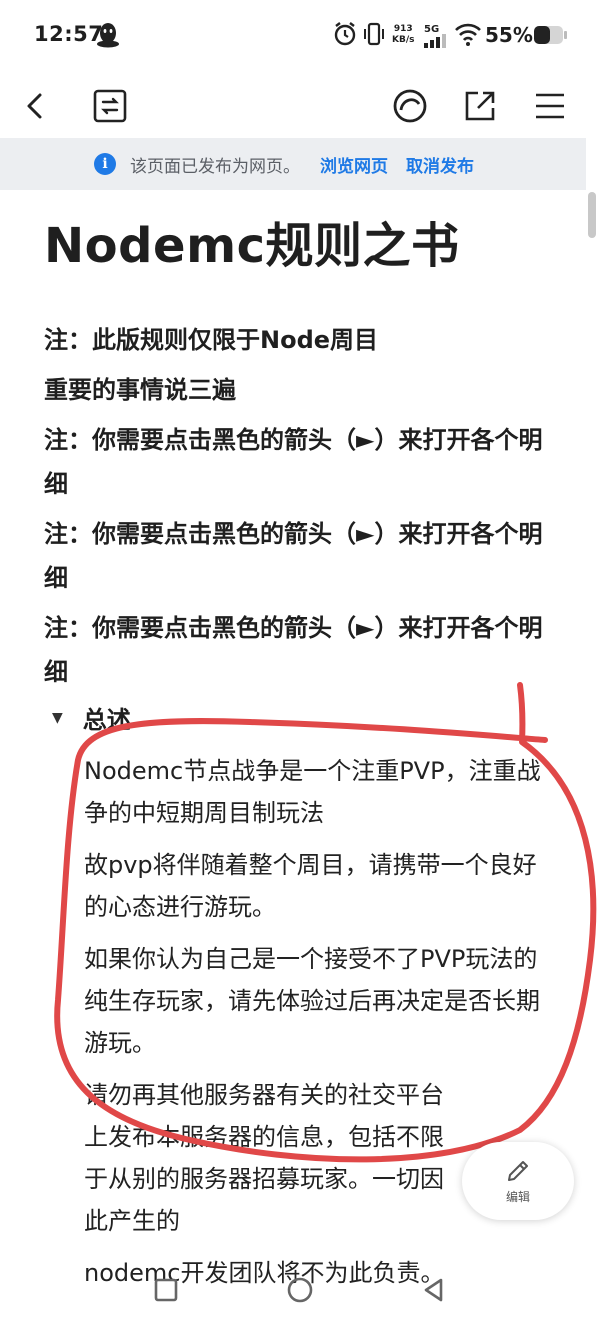  I want to click on back-nav-button, so click(434, 1290).